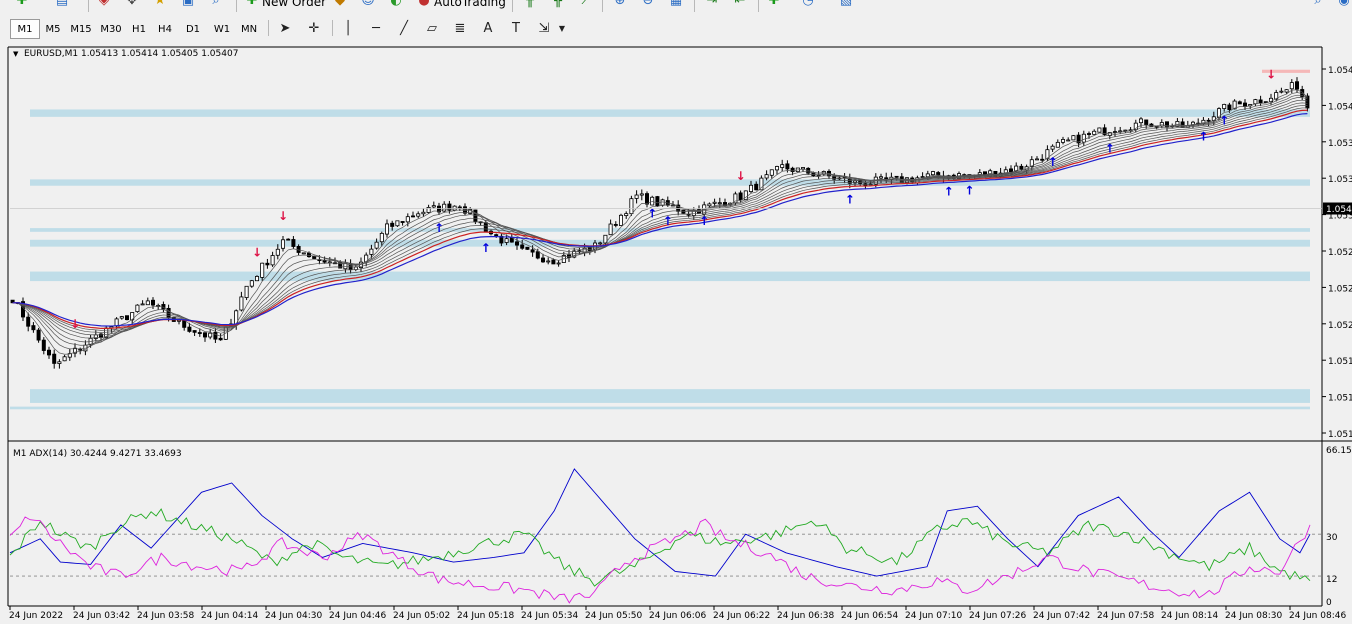  What do you see at coordinates (1344, 4) in the screenshot?
I see `community-icon: ◉` at bounding box center [1344, 4].